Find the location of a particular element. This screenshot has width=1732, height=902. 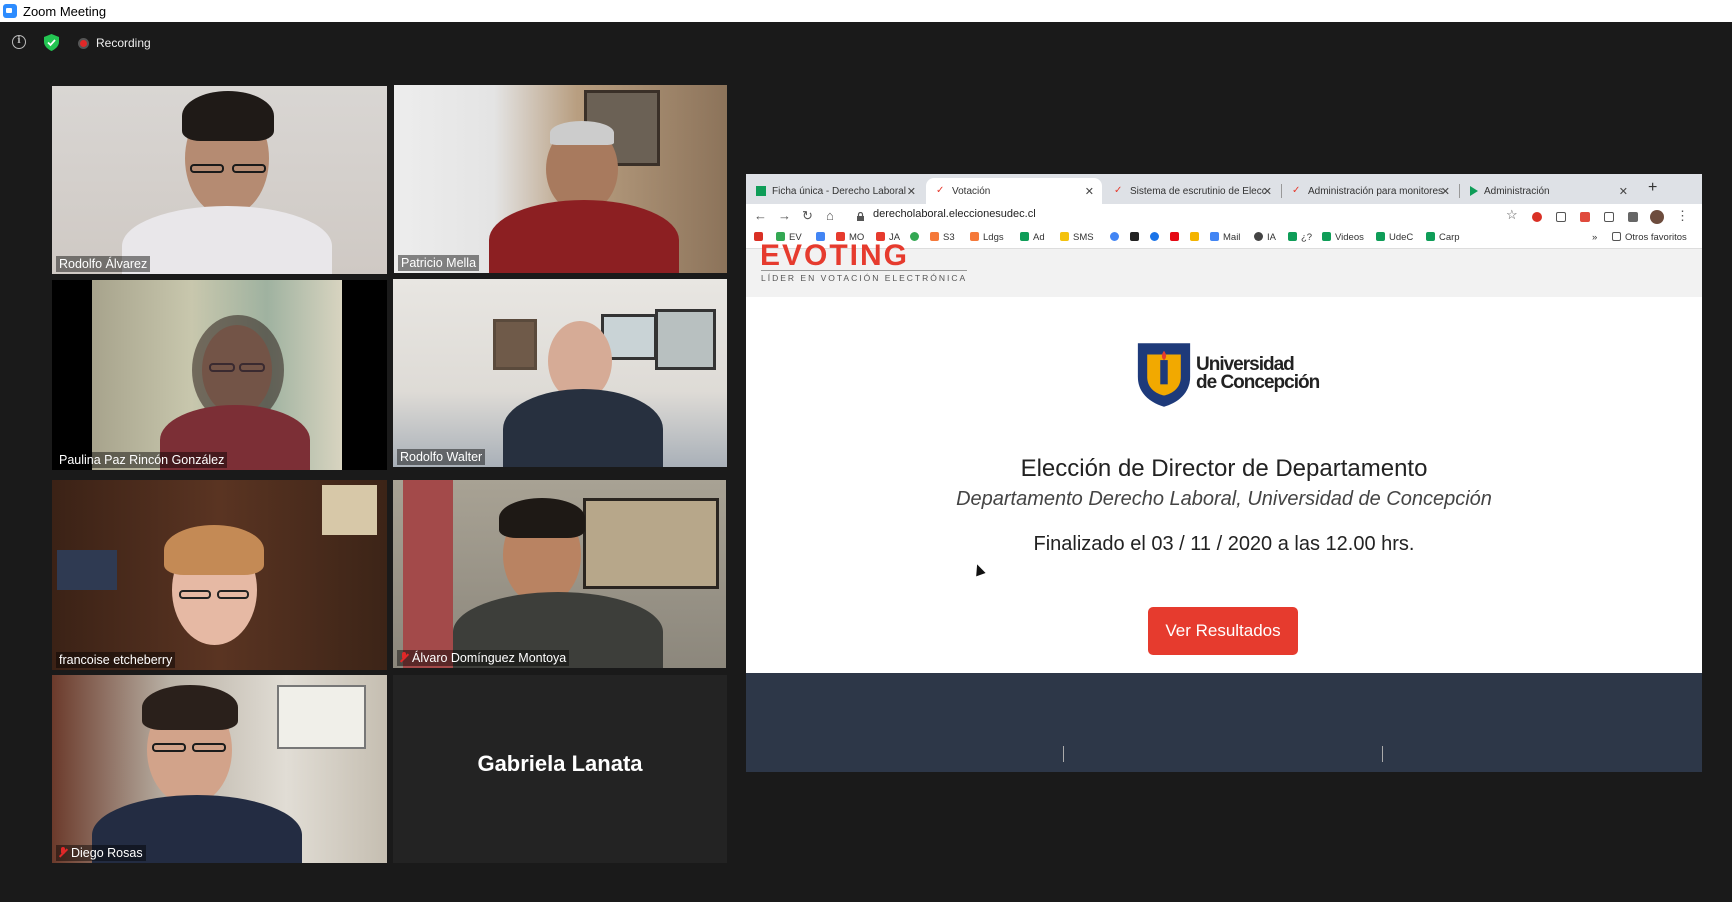

participant-name: Álvaro Domínguez Montoya is located at coordinates (483, 658).